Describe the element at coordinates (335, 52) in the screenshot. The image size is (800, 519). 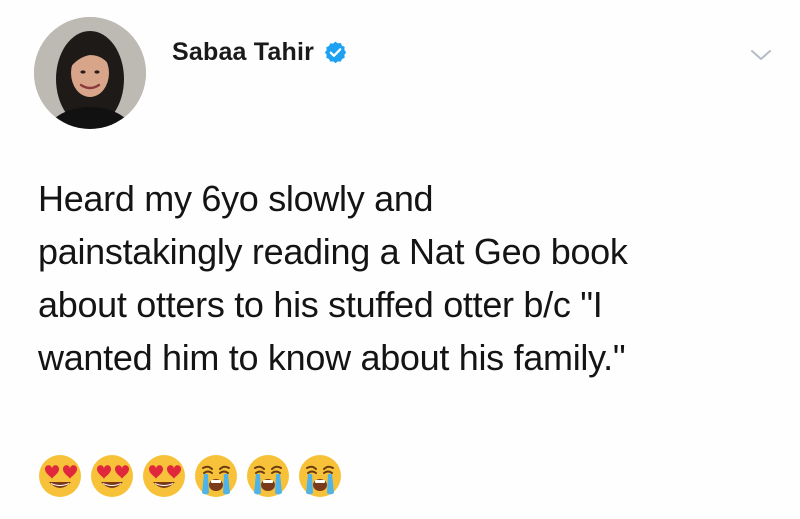
I see `verified-badge-icon` at that location.